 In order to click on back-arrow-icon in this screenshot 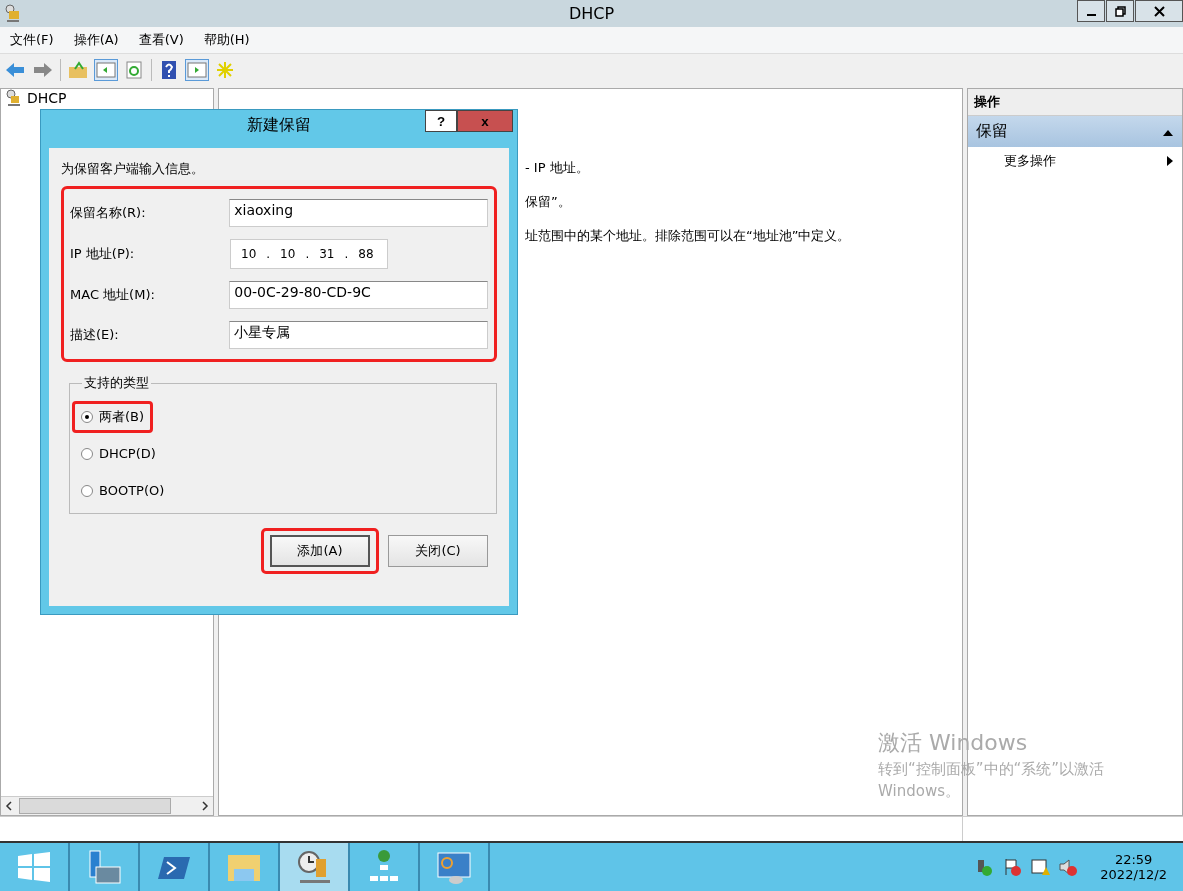, I will do `click(15, 70)`.